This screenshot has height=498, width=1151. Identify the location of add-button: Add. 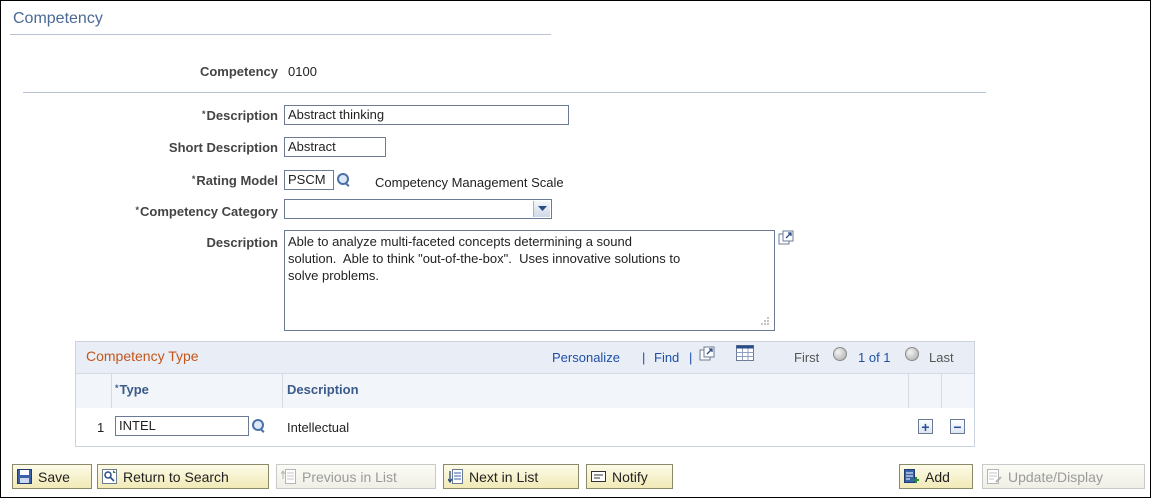
(936, 476).